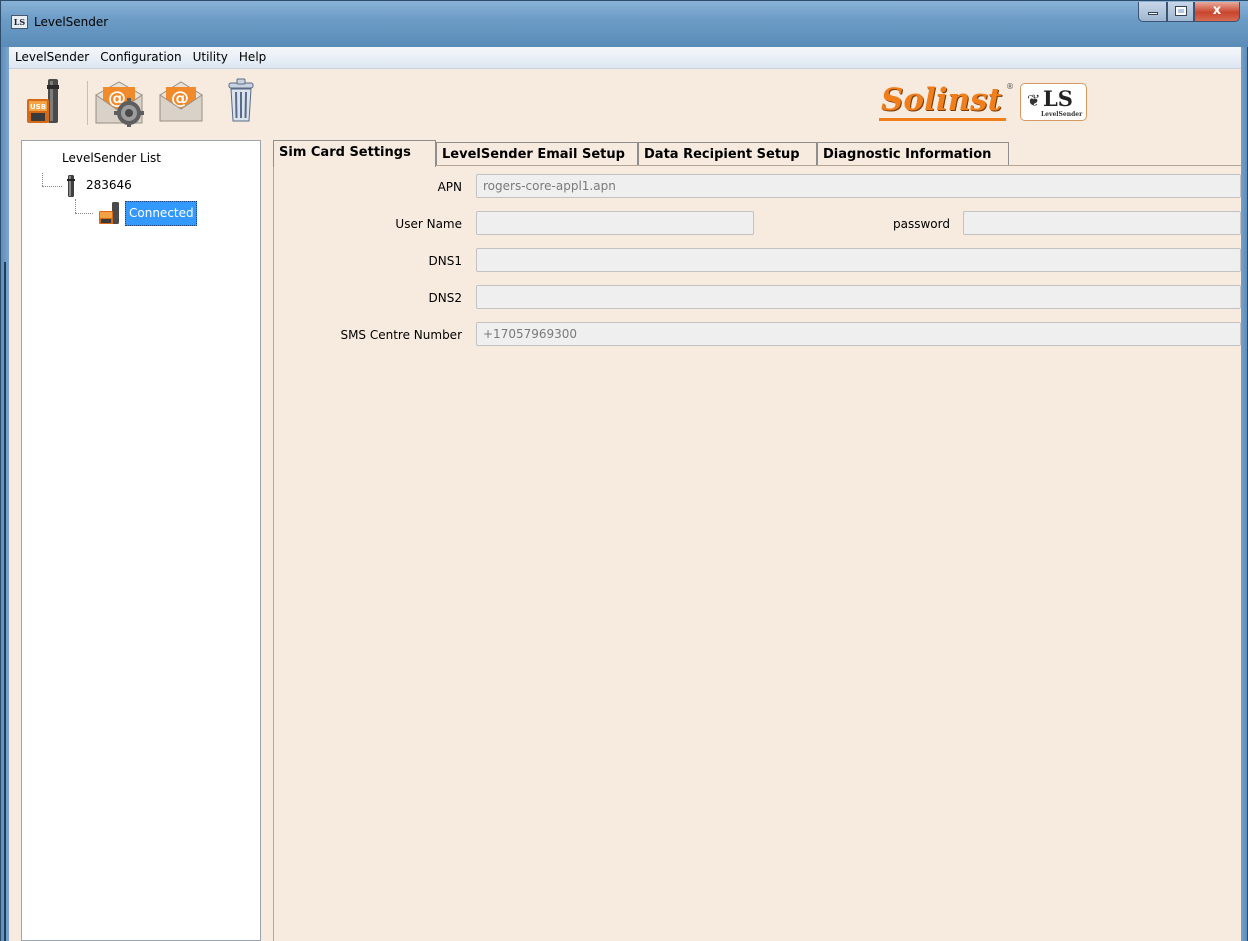  What do you see at coordinates (161, 213) in the screenshot?
I see `tree-node-connected: Connected` at bounding box center [161, 213].